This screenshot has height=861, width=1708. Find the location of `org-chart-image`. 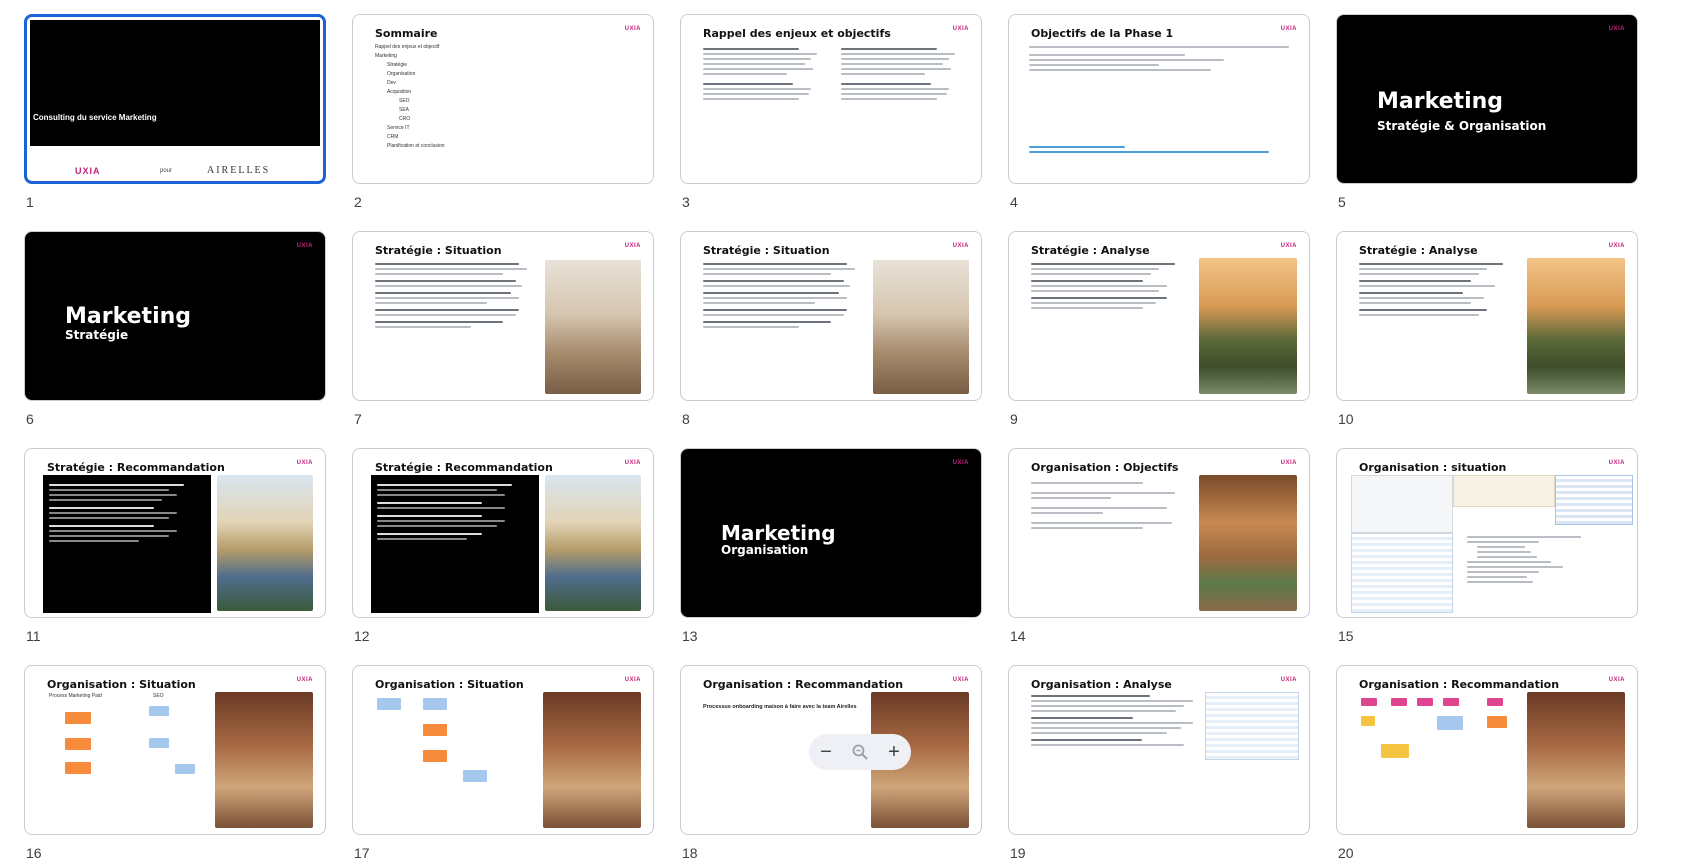

org-chart-image is located at coordinates (1402, 504).